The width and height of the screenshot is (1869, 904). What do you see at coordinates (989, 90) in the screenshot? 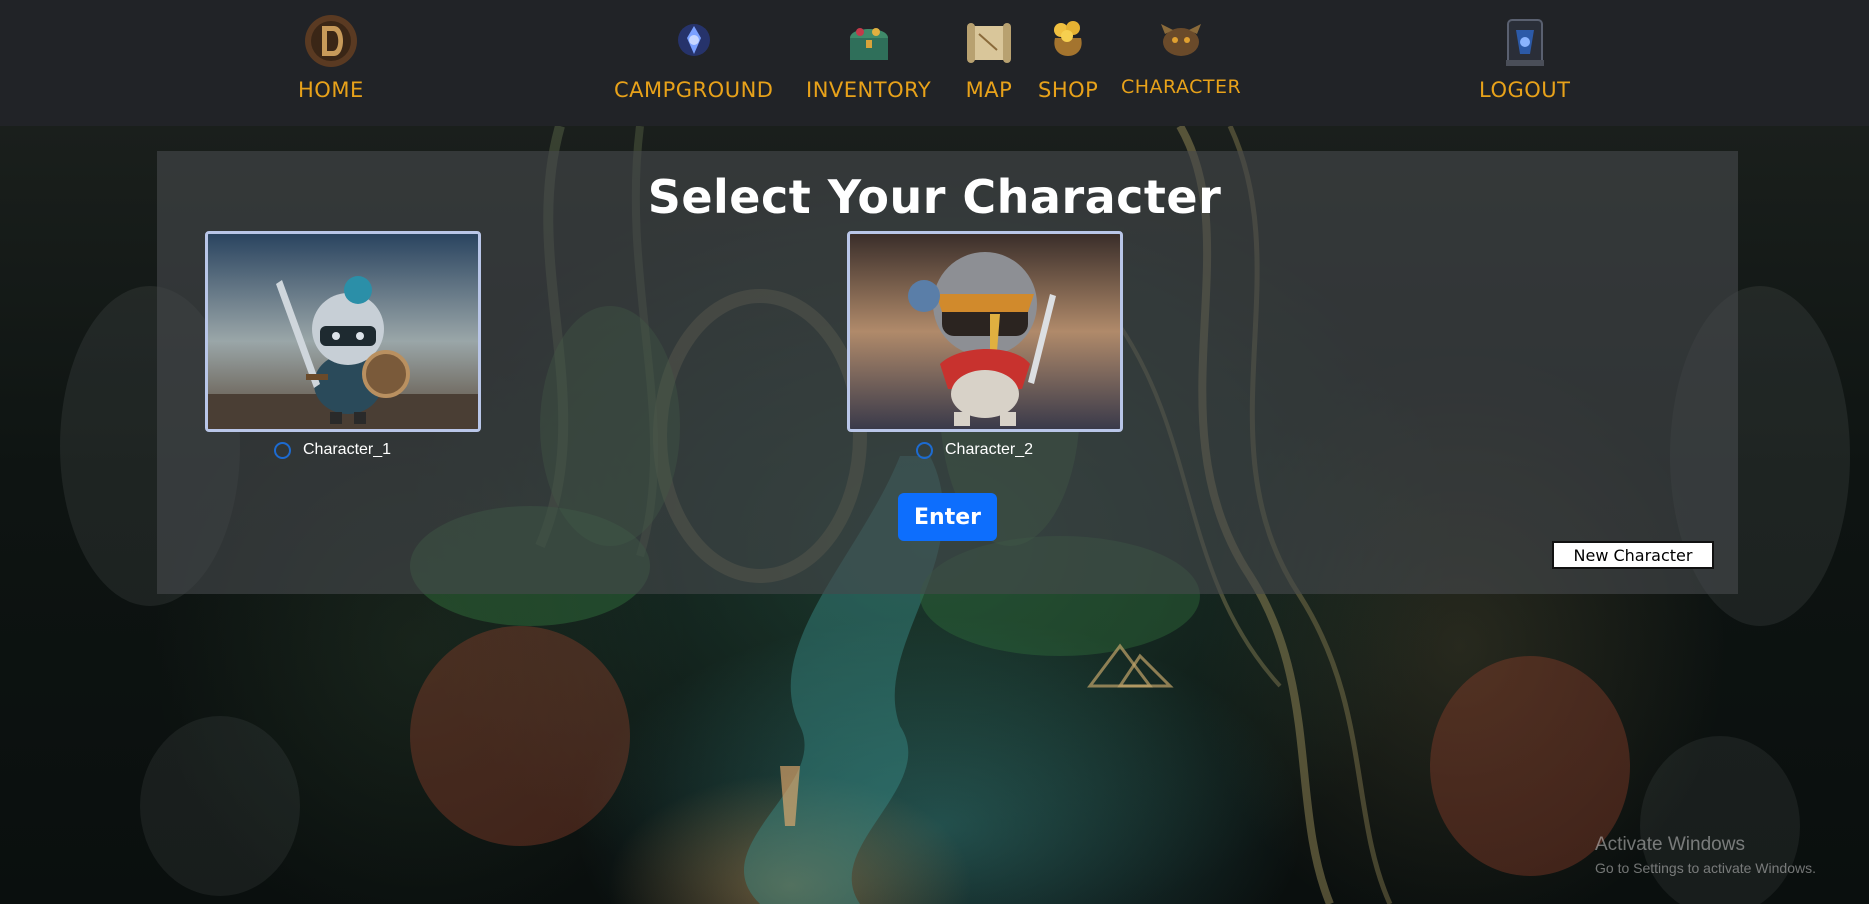
I see `nav-map-label: MAP` at bounding box center [989, 90].